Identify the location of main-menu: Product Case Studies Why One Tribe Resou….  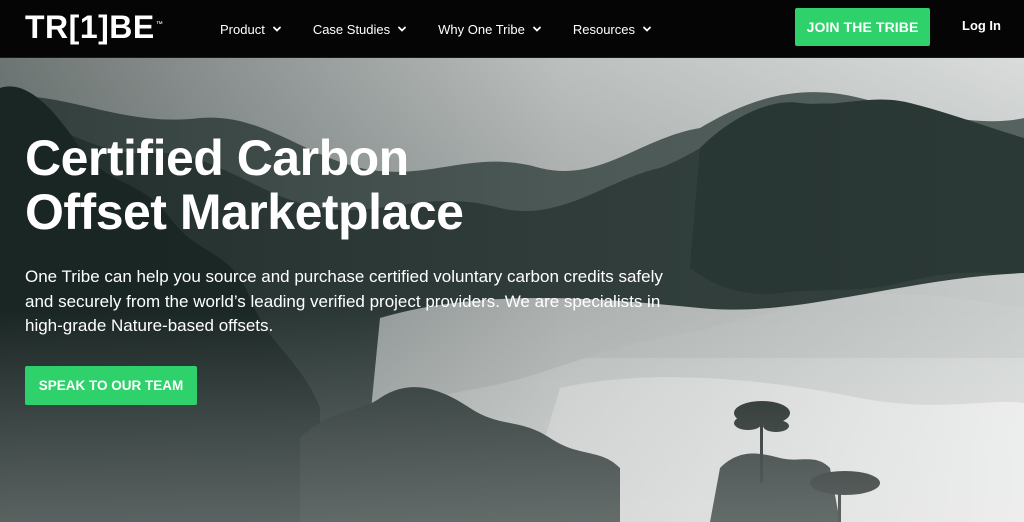
(451, 29).